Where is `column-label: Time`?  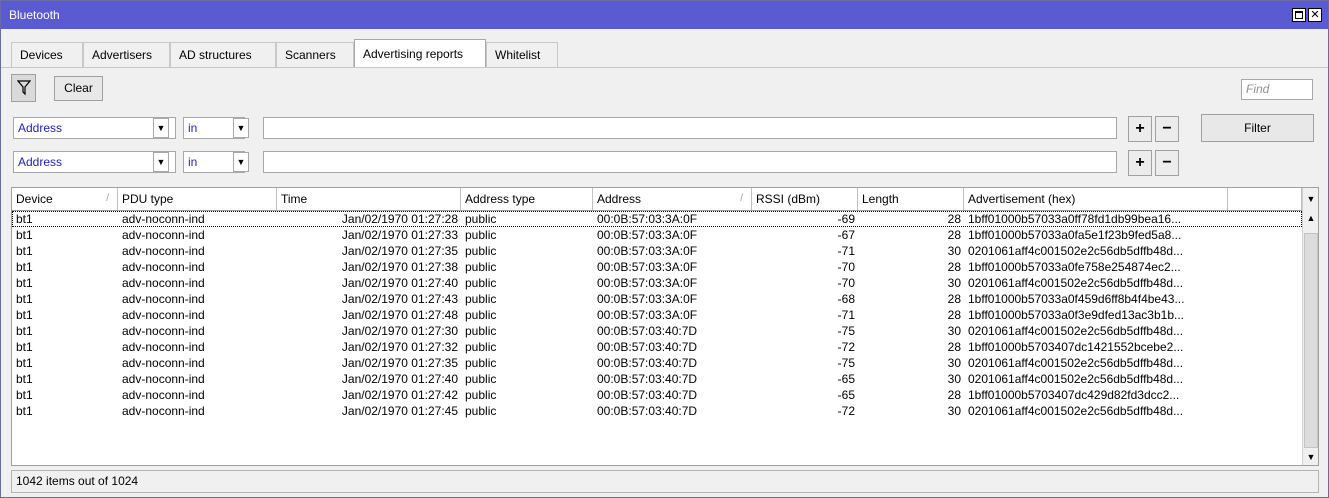 column-label: Time is located at coordinates (294, 199).